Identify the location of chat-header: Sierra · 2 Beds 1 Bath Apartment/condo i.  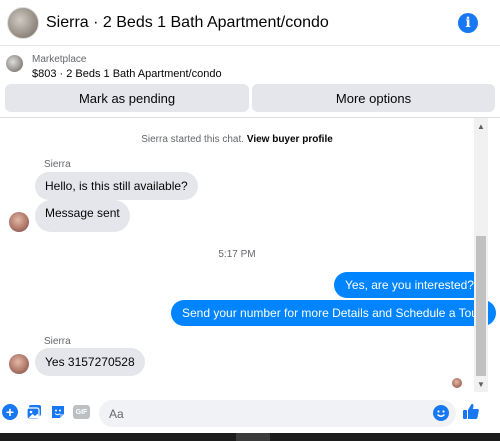
(250, 23).